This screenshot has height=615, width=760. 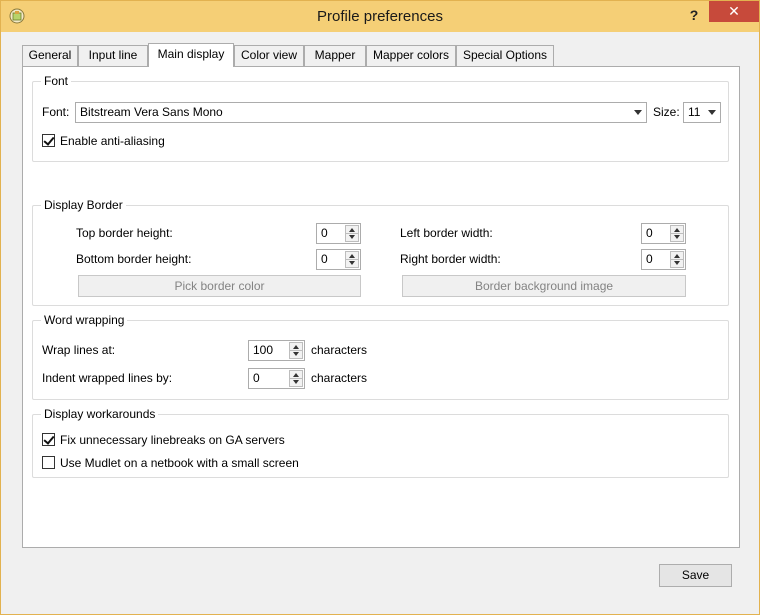 What do you see at coordinates (694, 15) in the screenshot?
I see `help-button: ?` at bounding box center [694, 15].